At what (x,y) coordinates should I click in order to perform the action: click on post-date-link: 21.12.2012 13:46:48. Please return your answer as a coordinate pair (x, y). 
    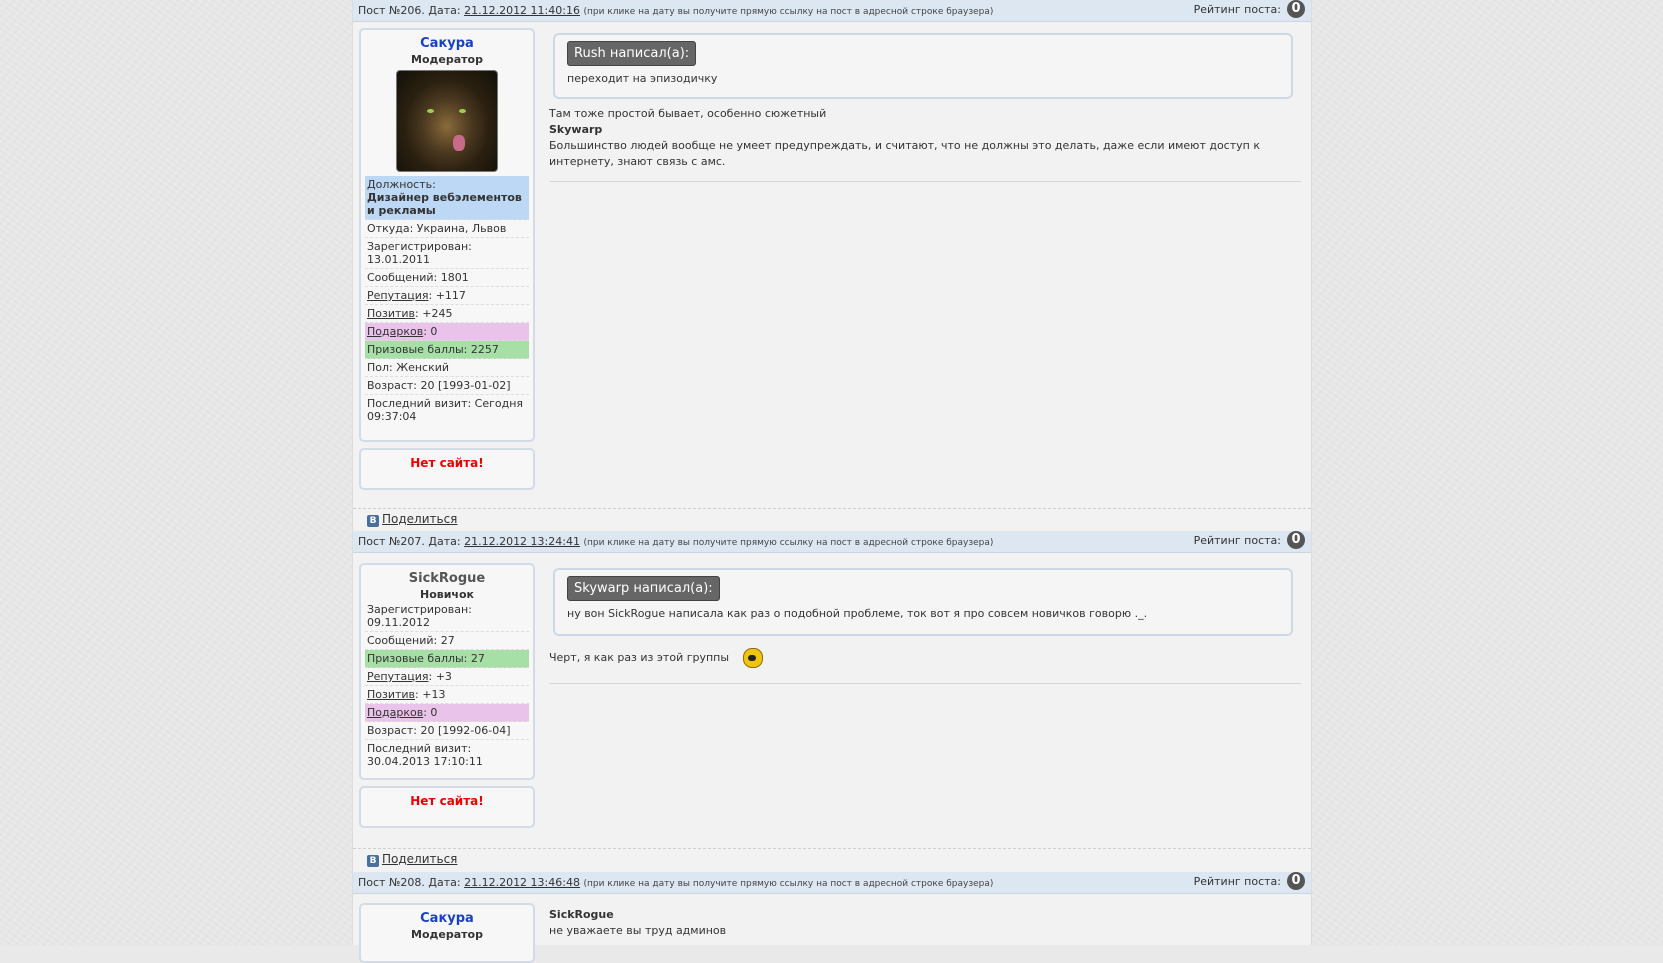
    Looking at the image, I should click on (522, 882).